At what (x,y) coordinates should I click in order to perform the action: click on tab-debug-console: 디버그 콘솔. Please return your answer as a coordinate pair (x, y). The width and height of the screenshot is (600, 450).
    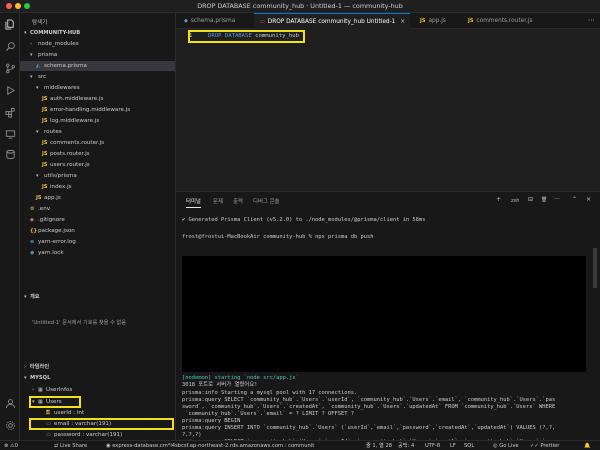
    Looking at the image, I should click on (266, 201).